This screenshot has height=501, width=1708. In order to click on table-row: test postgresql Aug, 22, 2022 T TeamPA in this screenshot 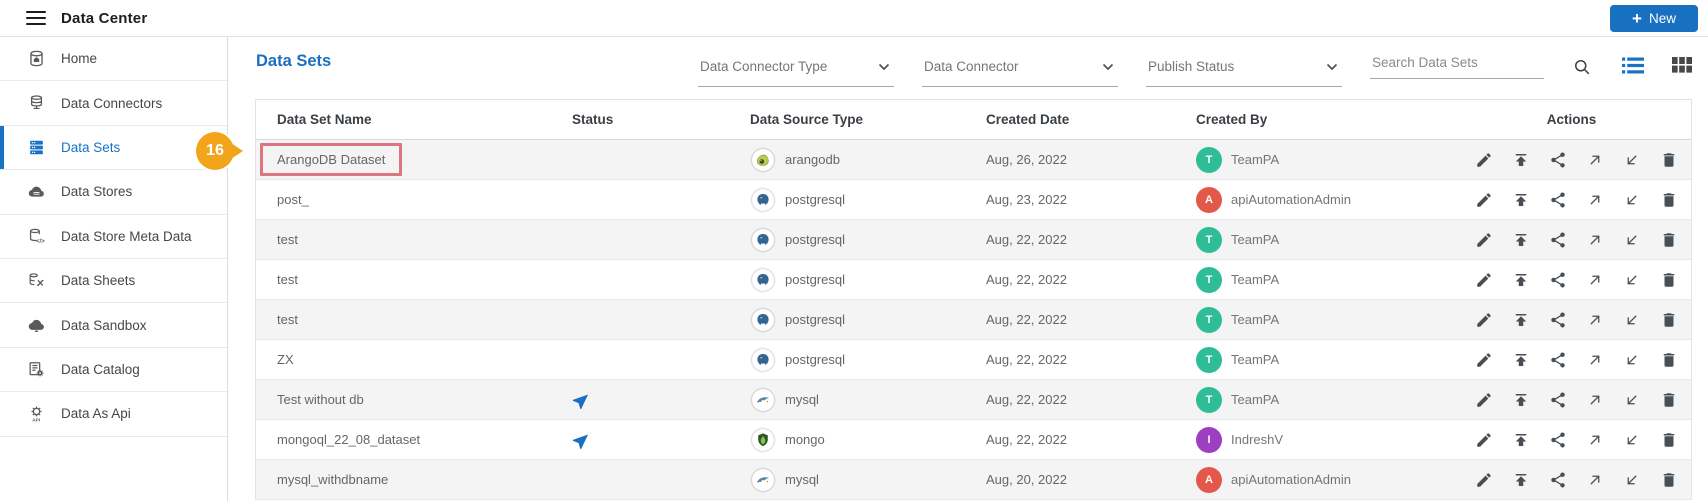, I will do `click(973, 320)`.